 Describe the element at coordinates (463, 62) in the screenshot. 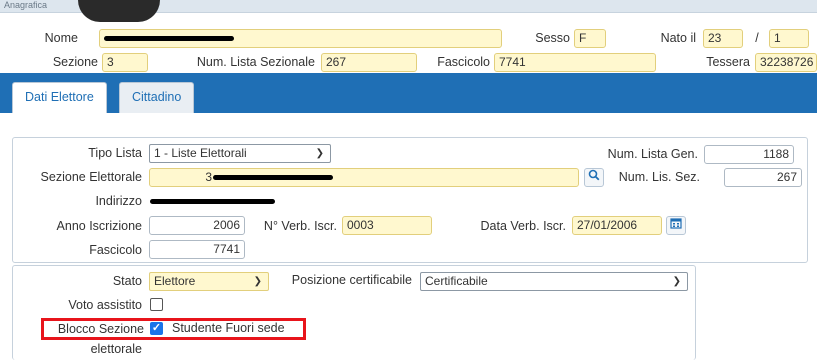

I see `fascicolo-label: Fascicolo` at that location.